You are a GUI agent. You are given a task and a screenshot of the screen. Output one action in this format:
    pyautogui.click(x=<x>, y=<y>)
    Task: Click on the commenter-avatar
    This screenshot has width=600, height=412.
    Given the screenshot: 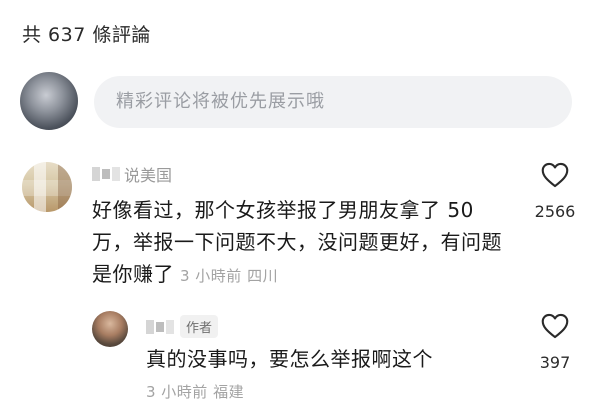 What is the action you would take?
    pyautogui.click(x=47, y=187)
    